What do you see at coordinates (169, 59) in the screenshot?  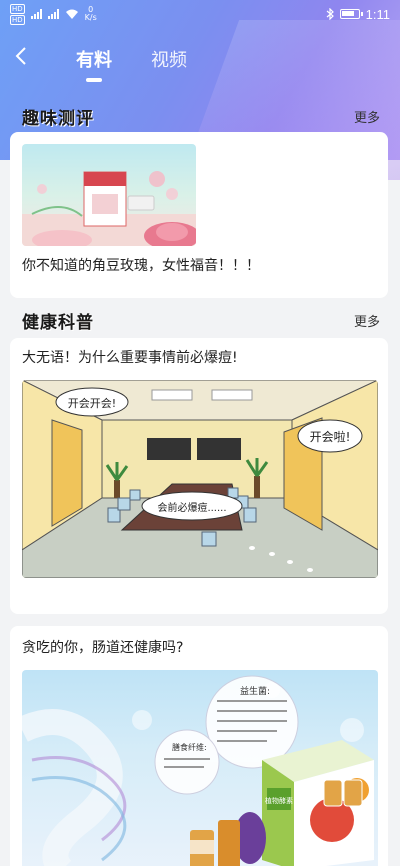 I see `tab-video: 视频` at bounding box center [169, 59].